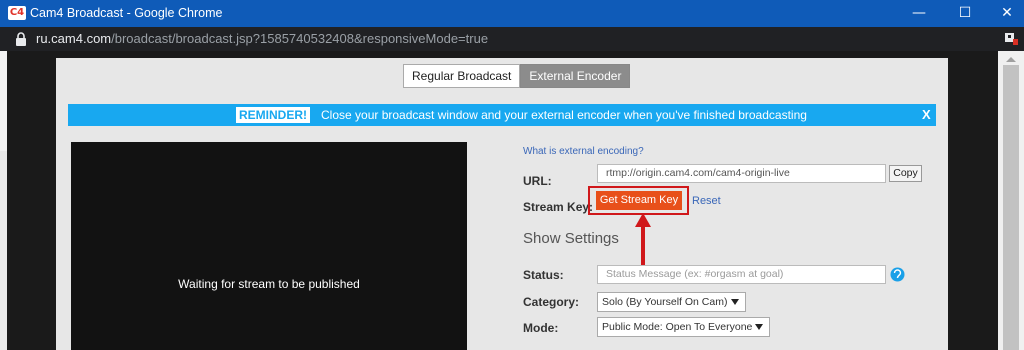 The width and height of the screenshot is (1024, 350). What do you see at coordinates (926, 115) in the screenshot?
I see `reminder-close-button: X` at bounding box center [926, 115].